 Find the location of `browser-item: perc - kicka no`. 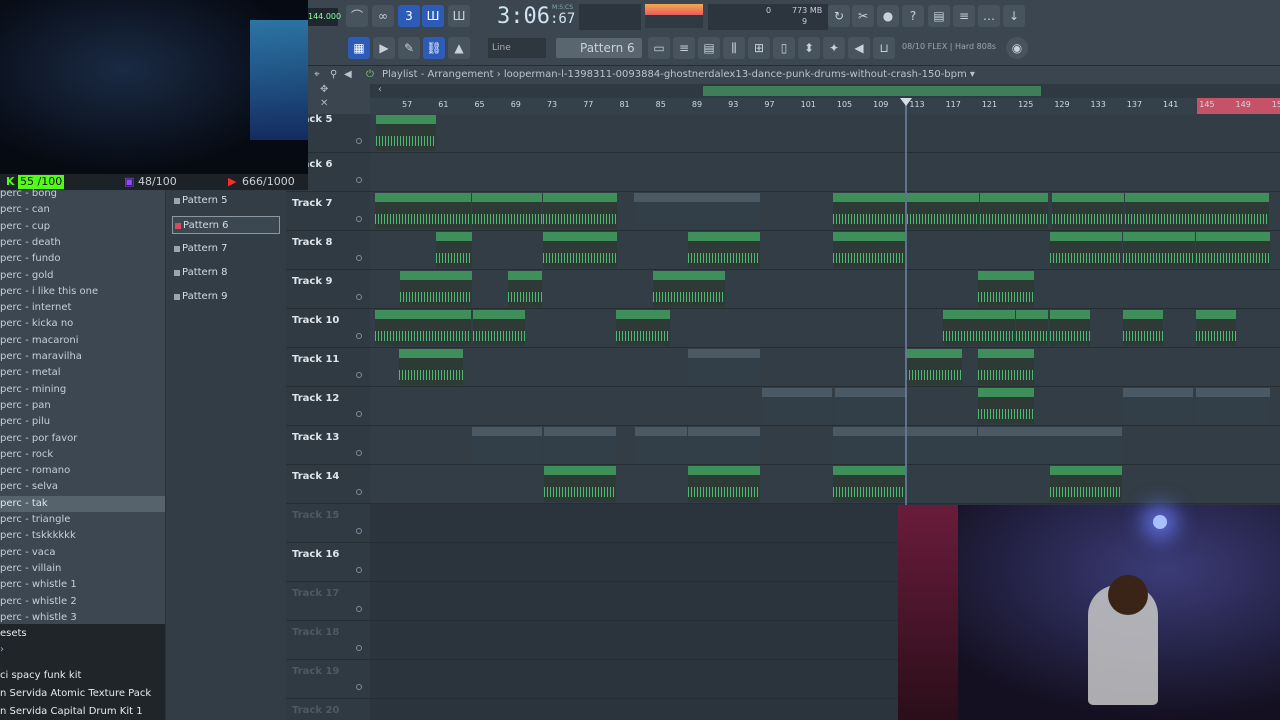

browser-item: perc - kicka no is located at coordinates (82, 324).